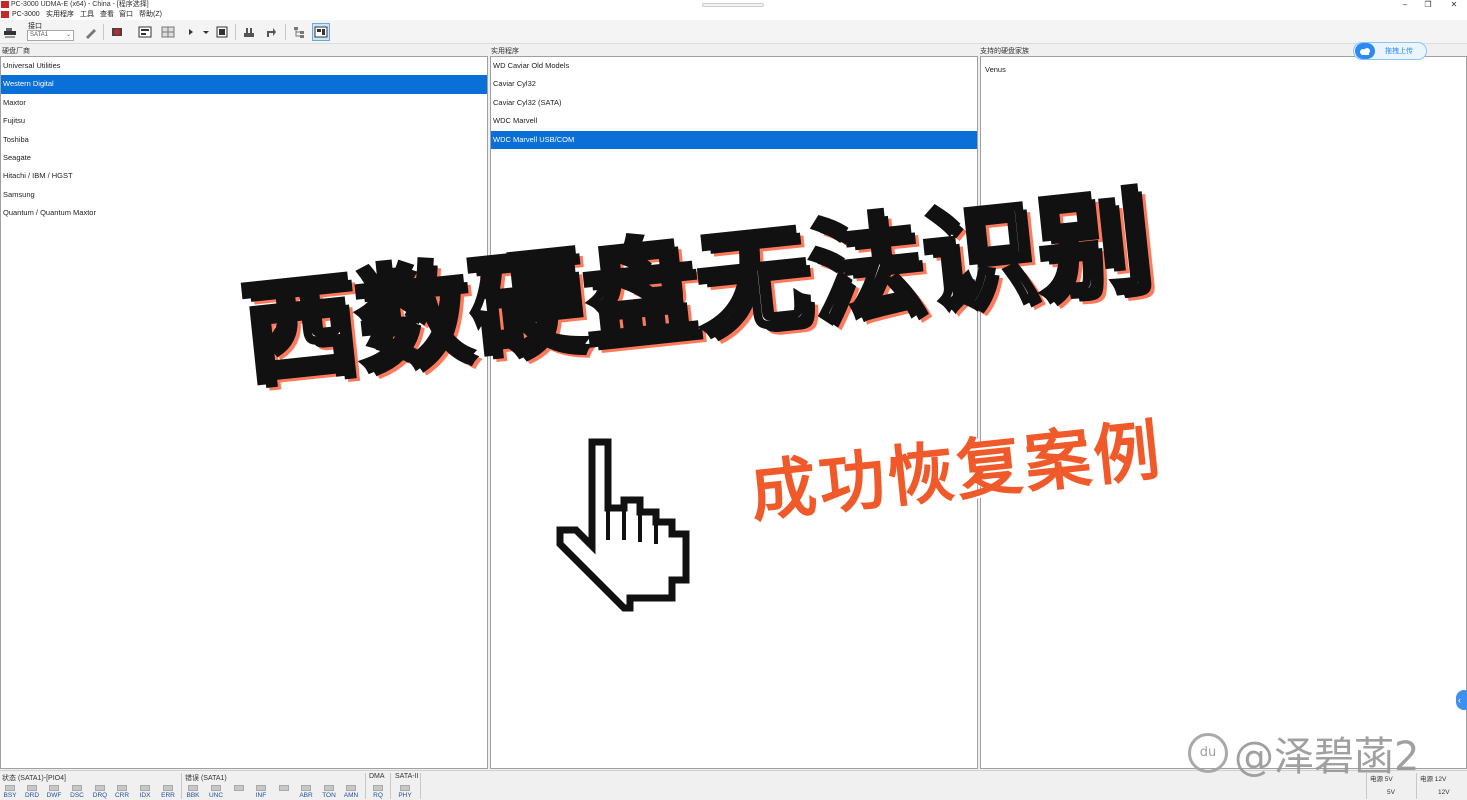 The image size is (1467, 800). What do you see at coordinates (734, 84) in the screenshot?
I see `list-item: Caviar Cyl32` at bounding box center [734, 84].